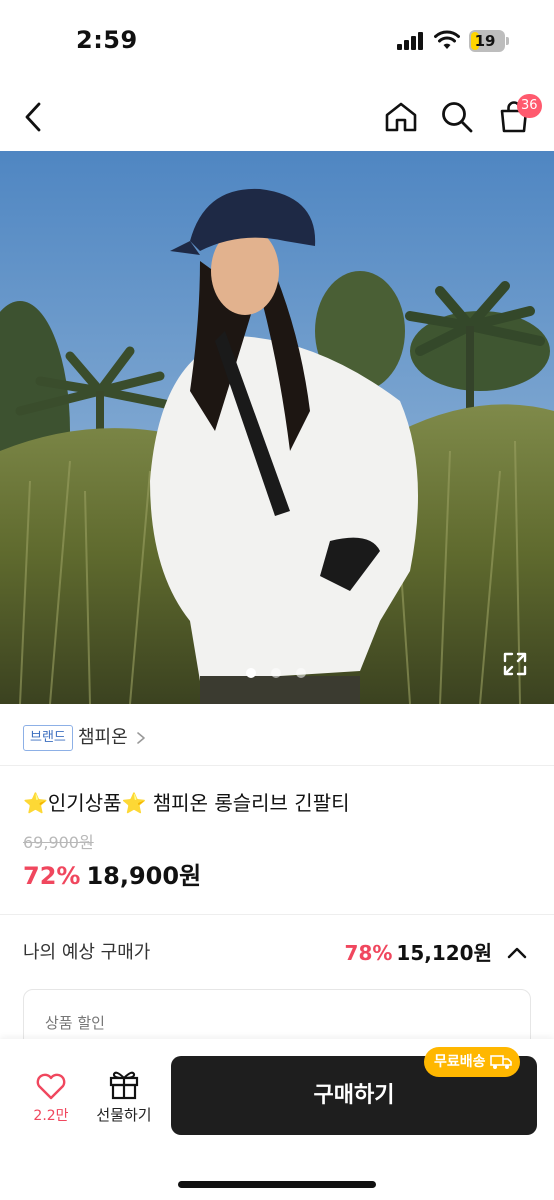  I want to click on free-shipping-badge: 무료배송, so click(472, 1062).